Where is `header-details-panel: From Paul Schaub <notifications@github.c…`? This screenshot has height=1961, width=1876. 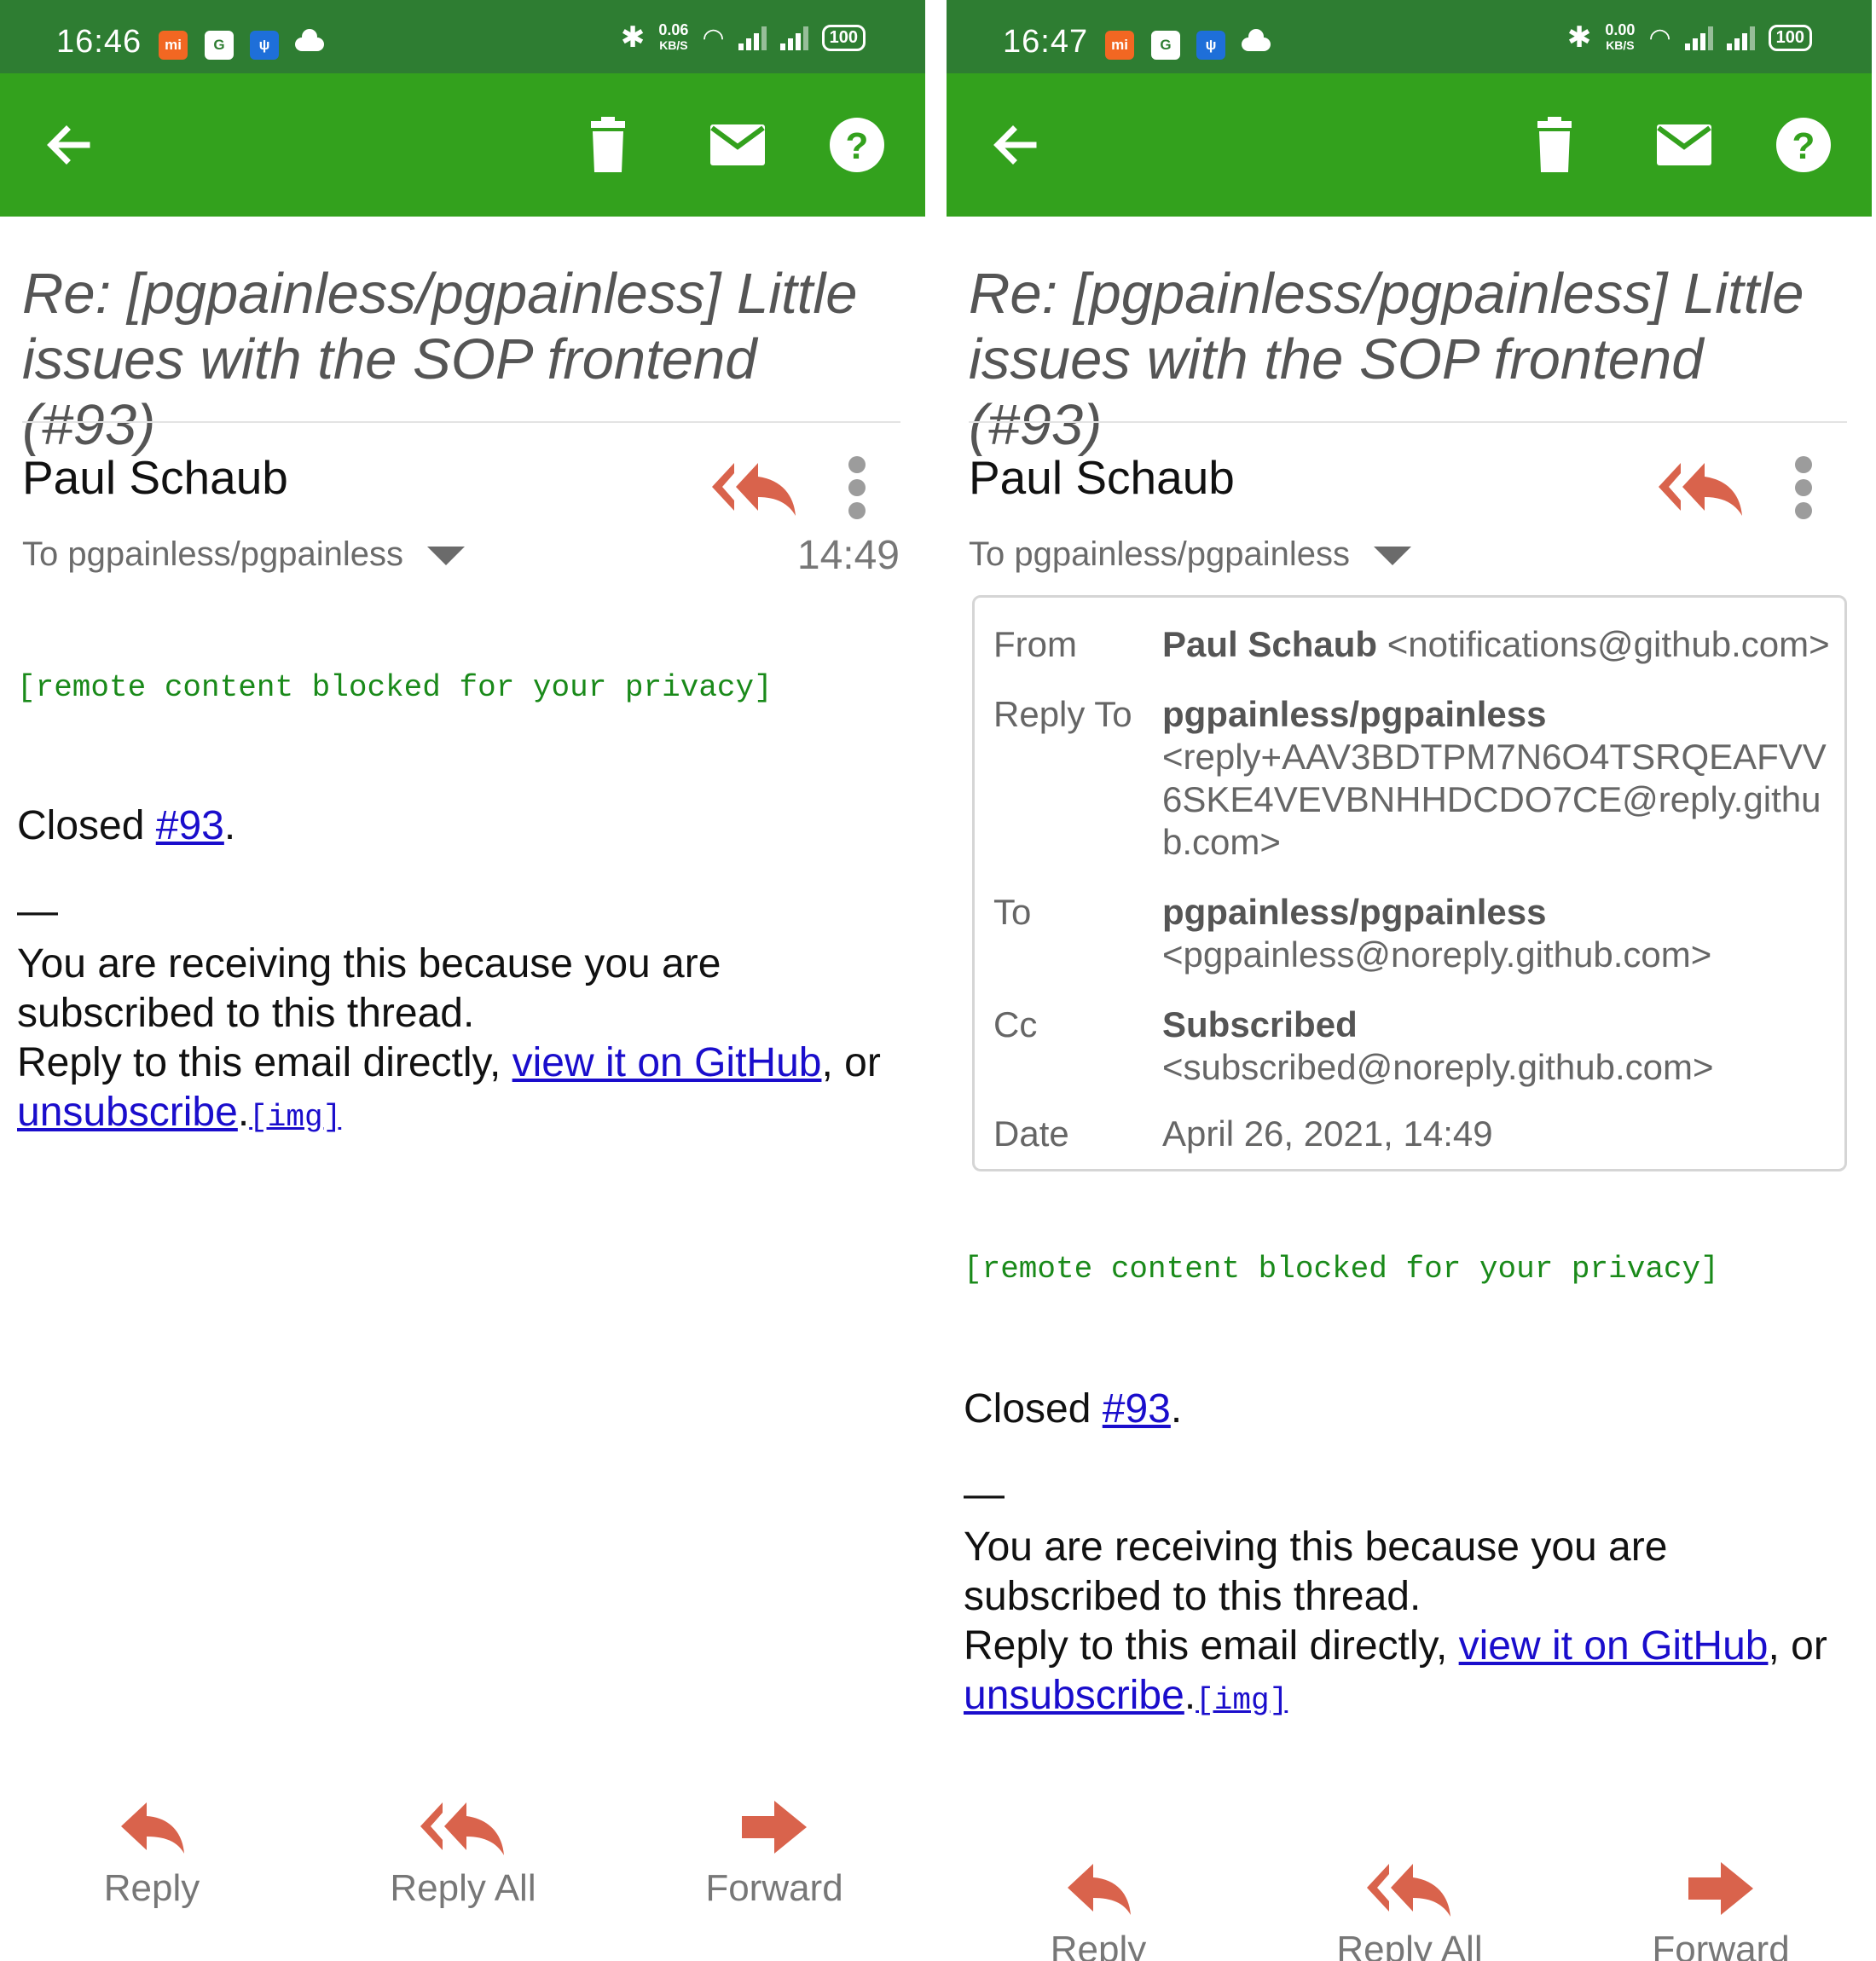 header-details-panel: From Paul Schaub <notifications@github.c… is located at coordinates (1410, 883).